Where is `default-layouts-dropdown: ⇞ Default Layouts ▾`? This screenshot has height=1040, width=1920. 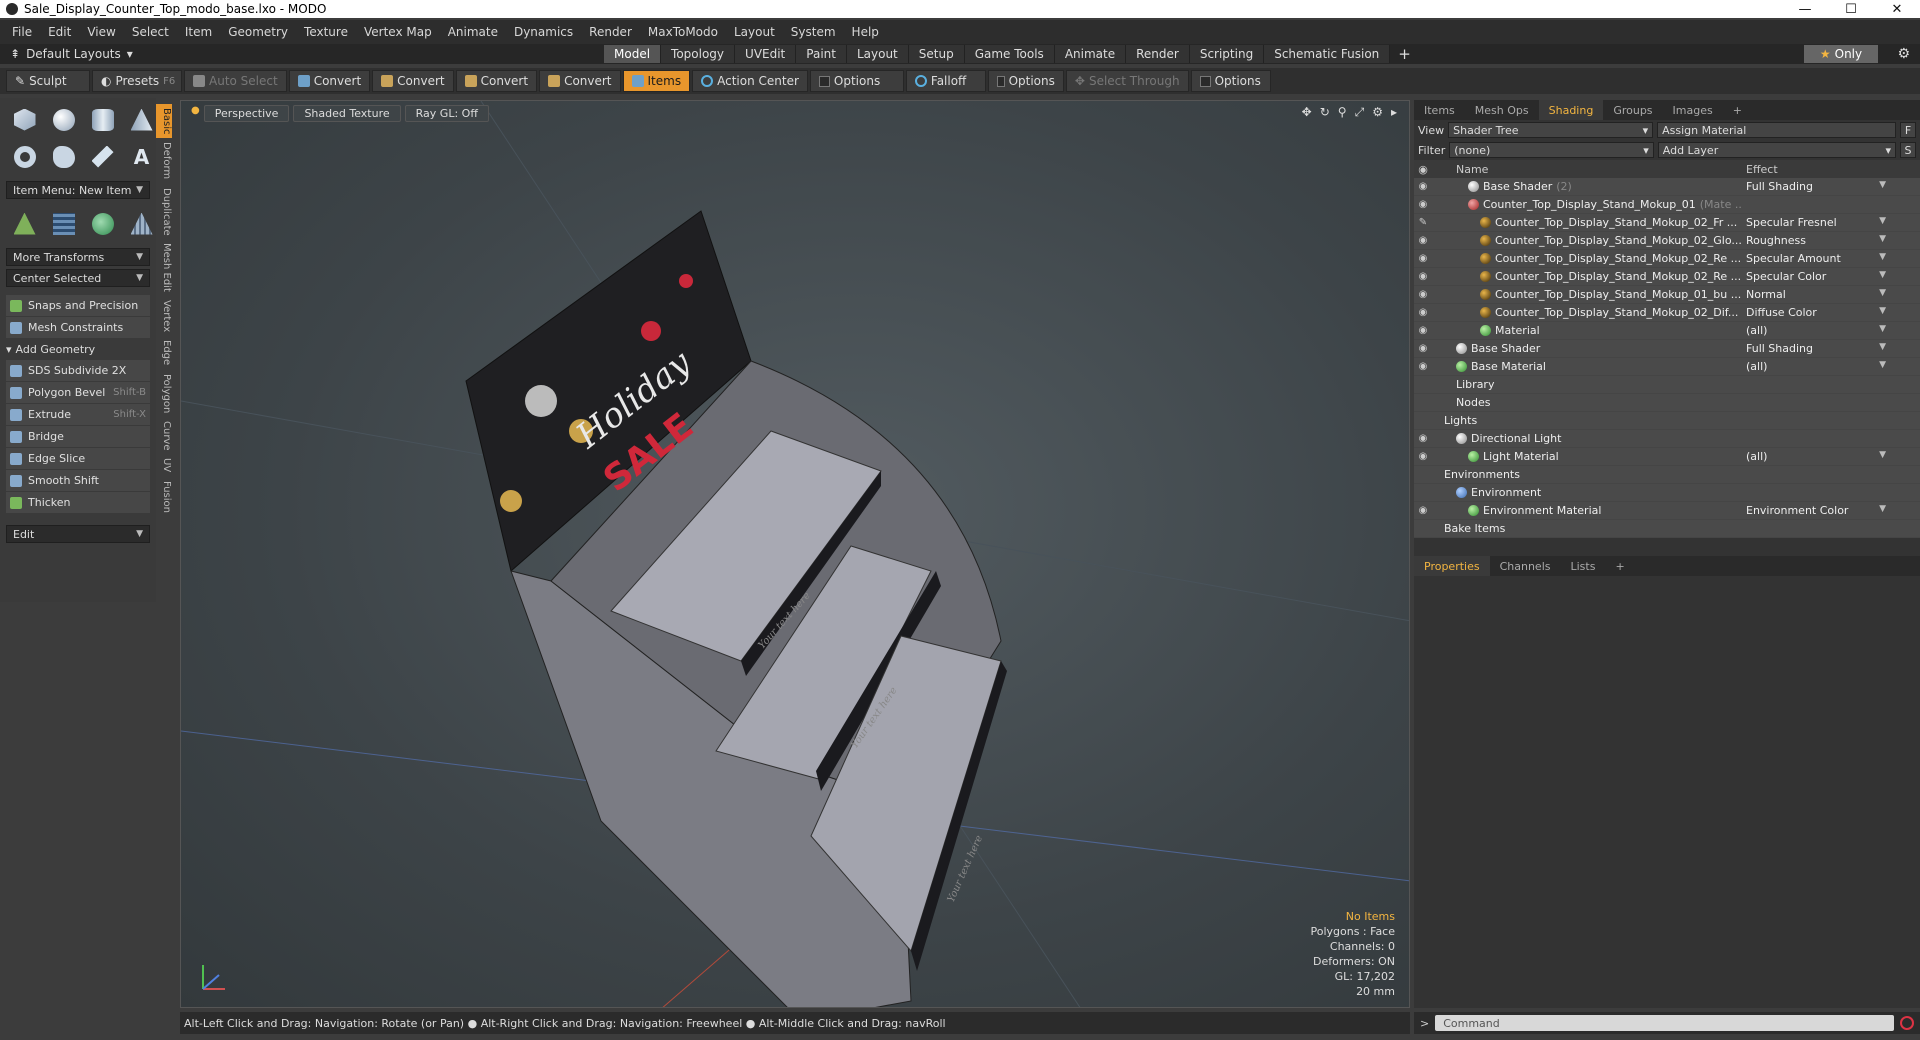 default-layouts-dropdown: ⇞ Default Layouts ▾ is located at coordinates (302, 54).